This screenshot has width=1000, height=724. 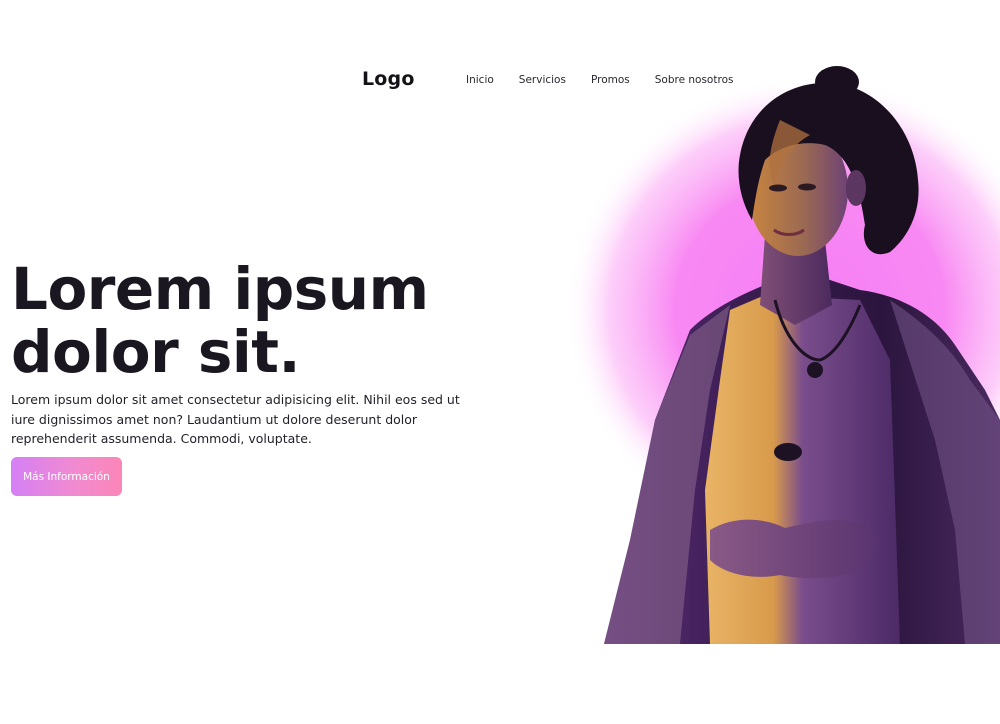 I want to click on hero-title: Lorem ipsum dolor sit., so click(x=241, y=321).